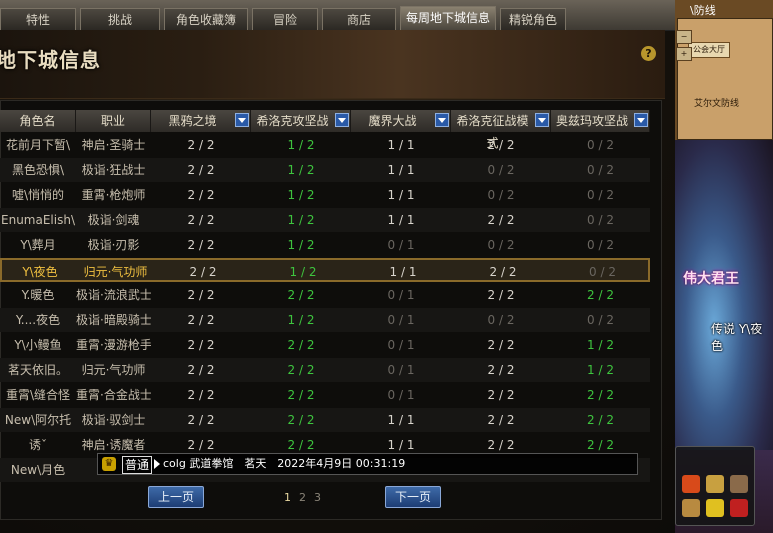 This screenshot has height=533, width=773. I want to click on table-row: New\阿尔托 极诣·驭剑士 2 / 2 2 / 2 1 / 1 2 / 2 2 / 2, so click(325, 420).